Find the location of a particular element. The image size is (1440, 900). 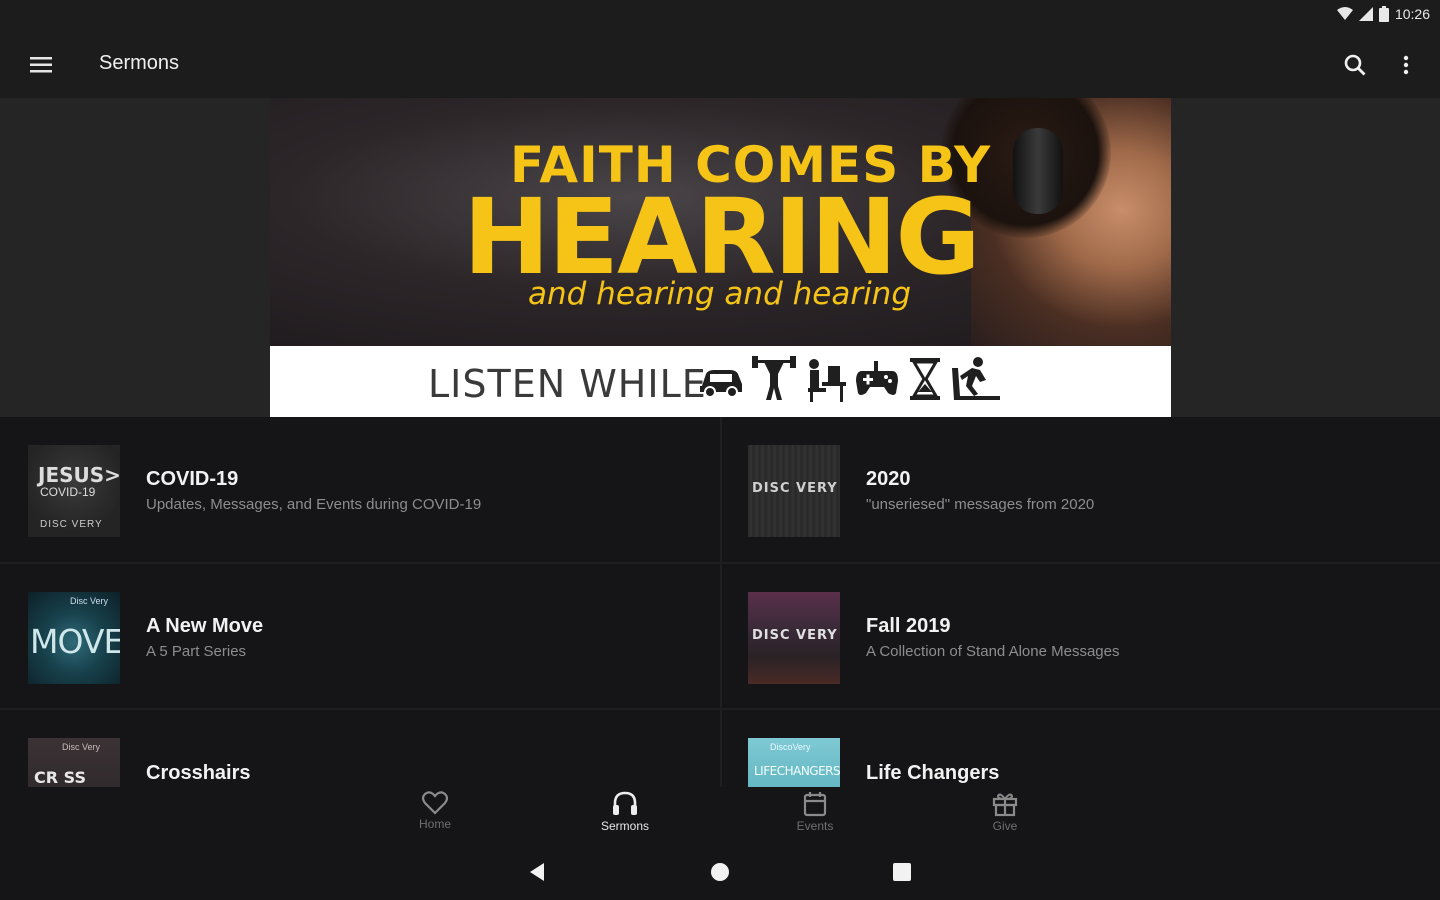

search-icon is located at coordinates (1355, 65).